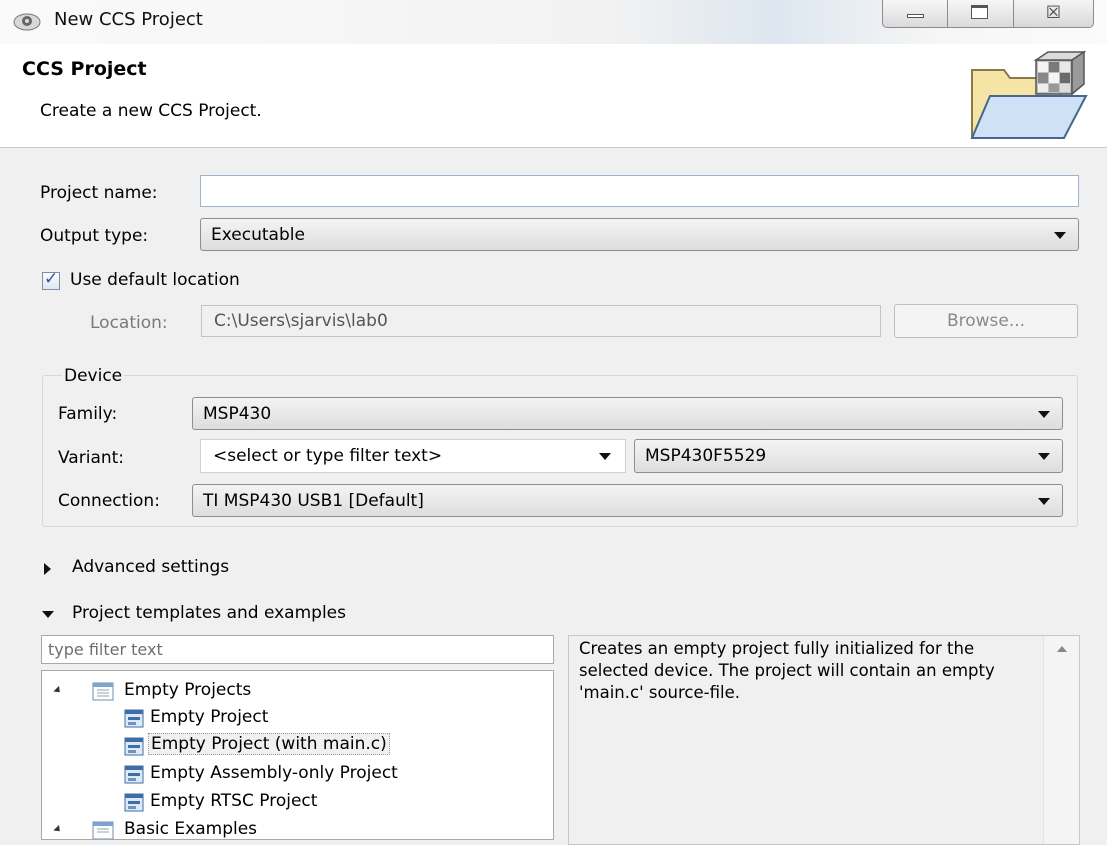 The image size is (1107, 845). Describe the element at coordinates (237, 413) in the screenshot. I see `family-value: MSP430` at that location.